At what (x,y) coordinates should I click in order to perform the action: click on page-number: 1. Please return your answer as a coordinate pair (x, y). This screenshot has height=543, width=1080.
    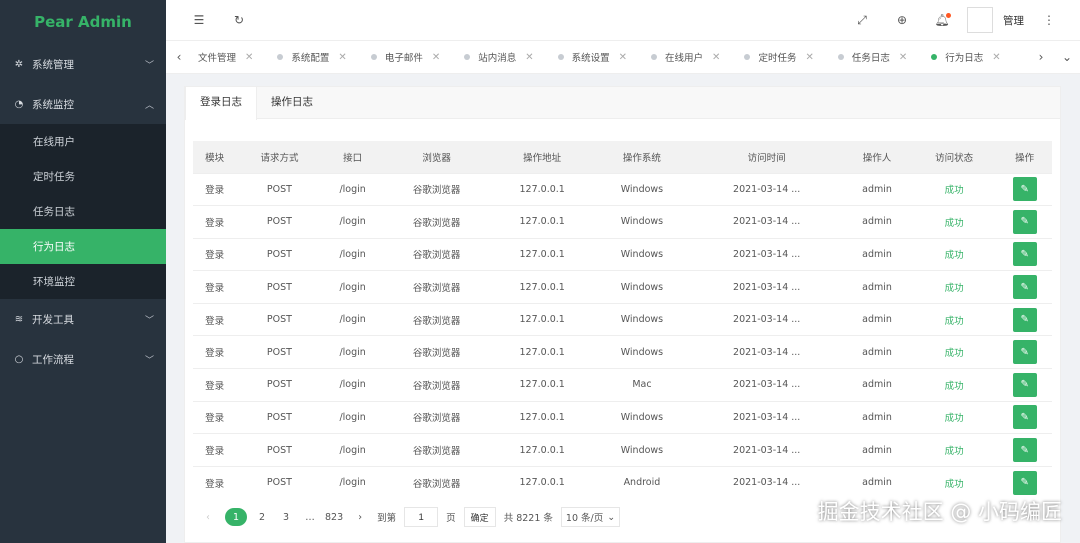
    Looking at the image, I should click on (236, 517).